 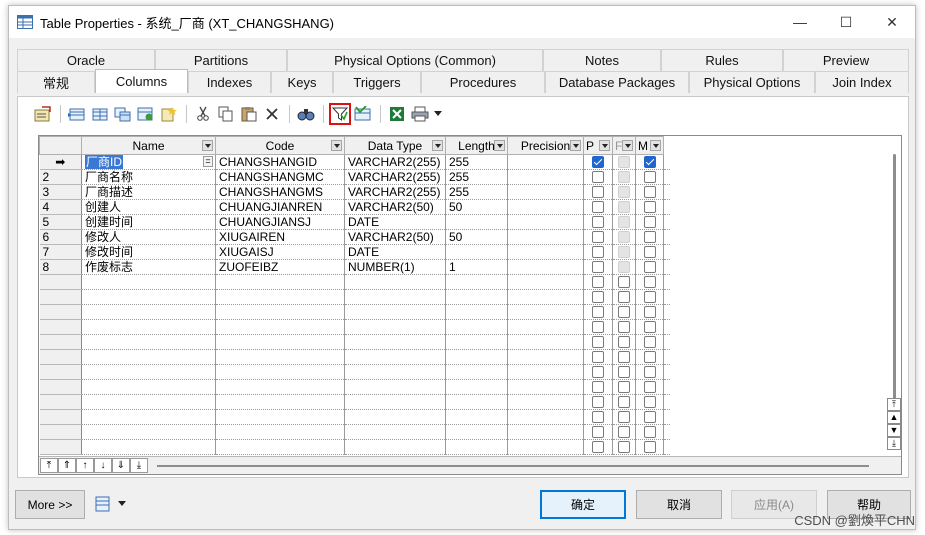 I want to click on expression-button: =, so click(x=208, y=161).